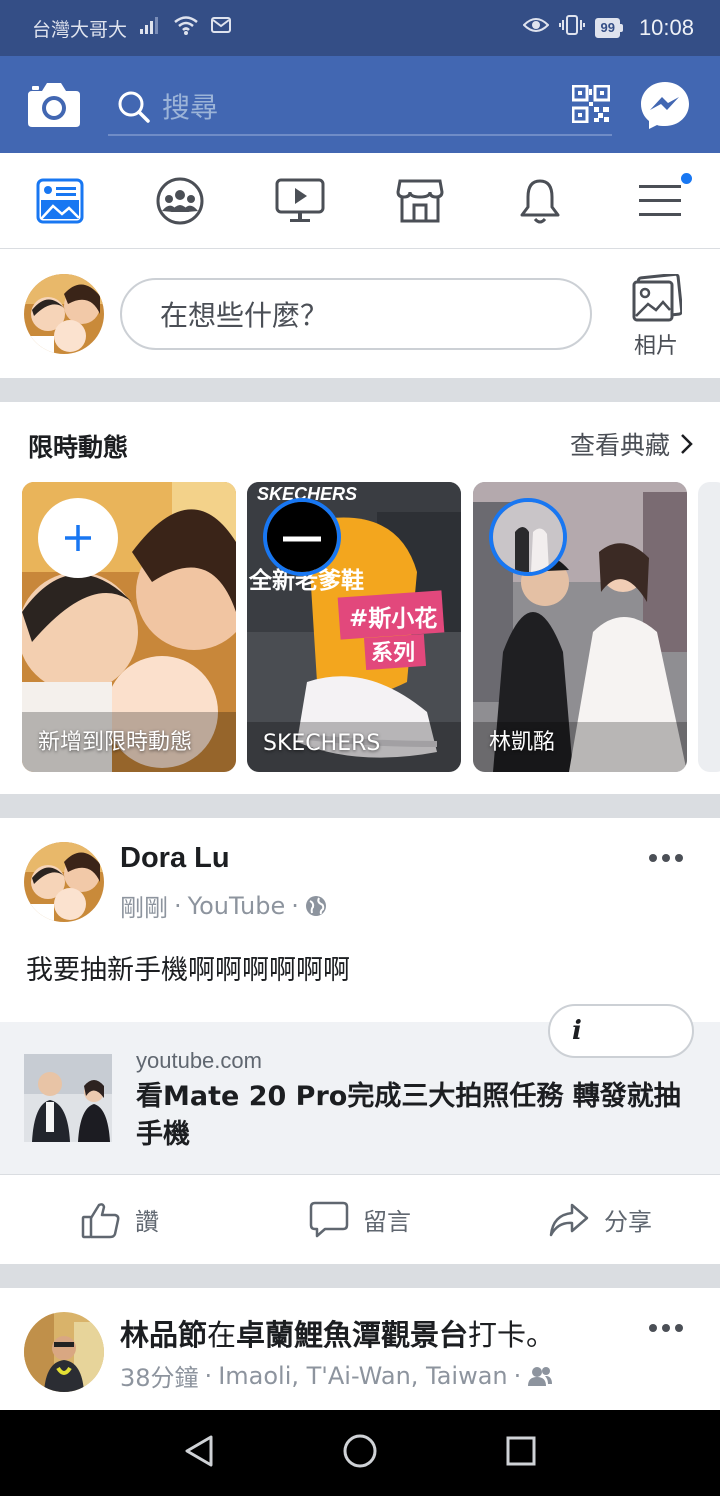 The image size is (720, 1496). I want to click on tab-marketplace, so click(420, 200).